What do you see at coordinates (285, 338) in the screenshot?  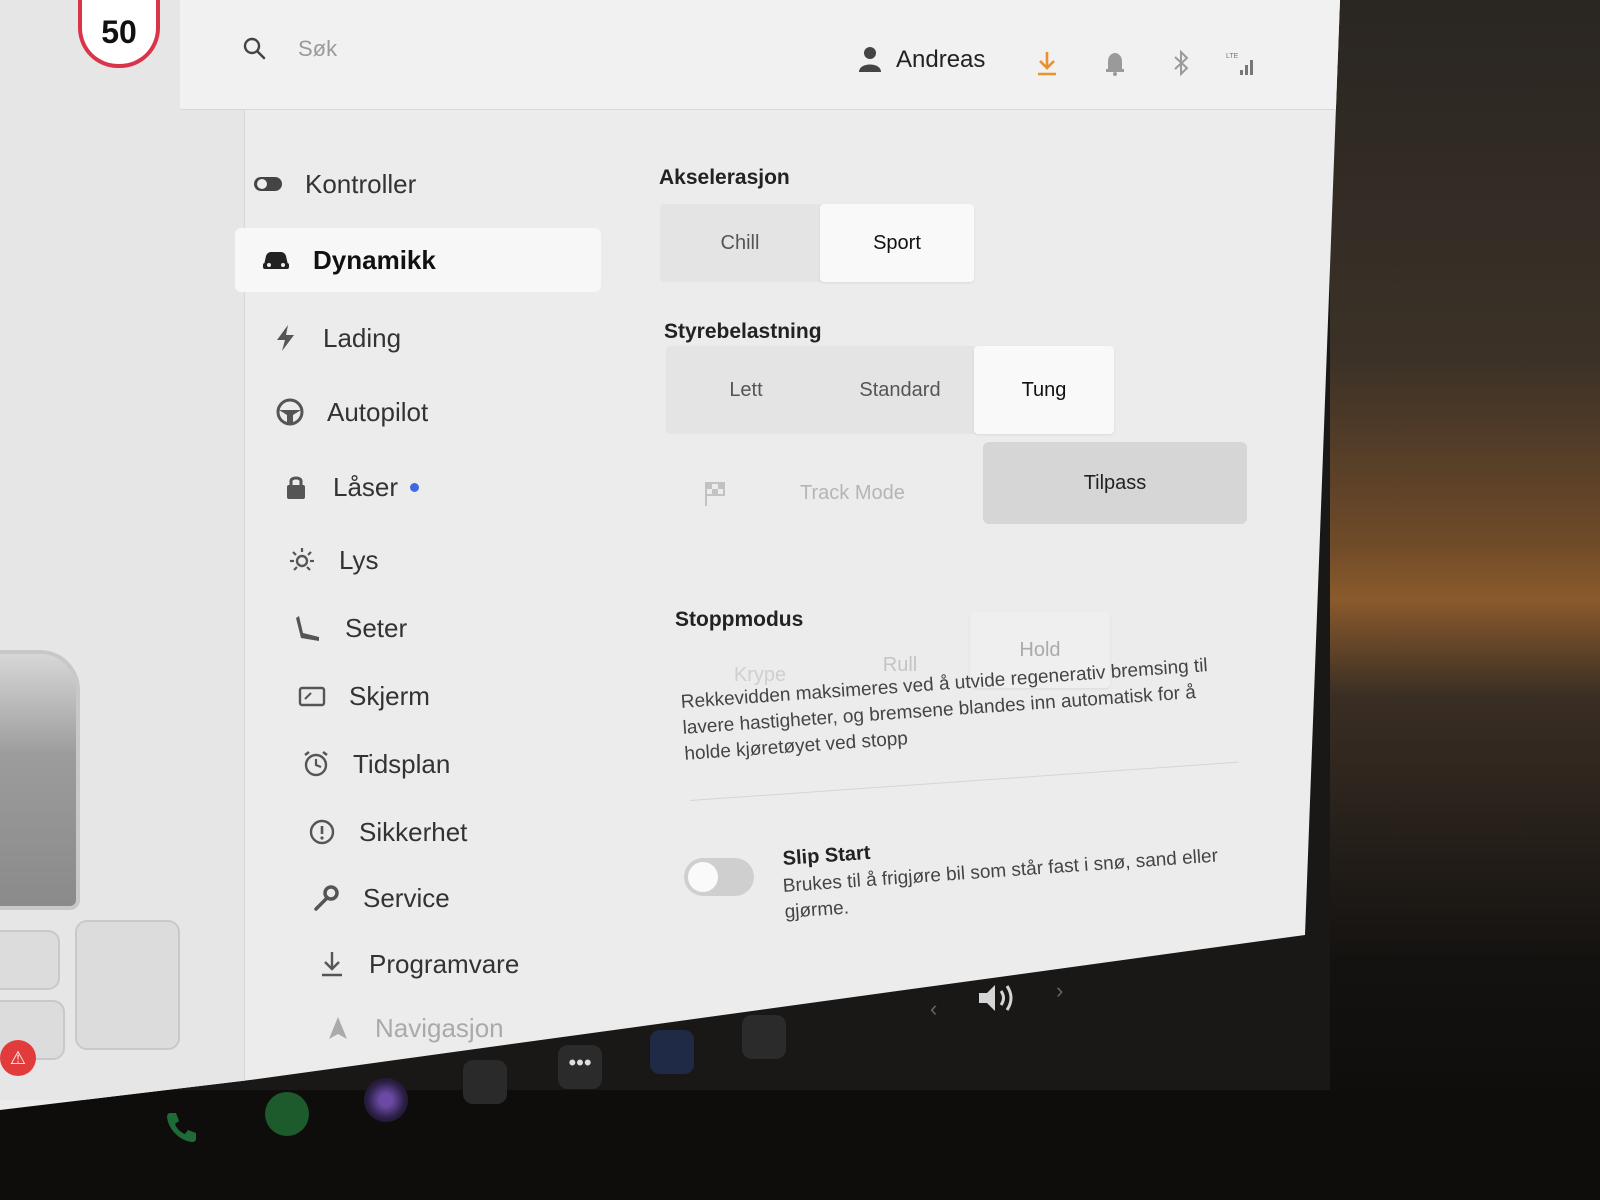 I see `lightning-icon` at bounding box center [285, 338].